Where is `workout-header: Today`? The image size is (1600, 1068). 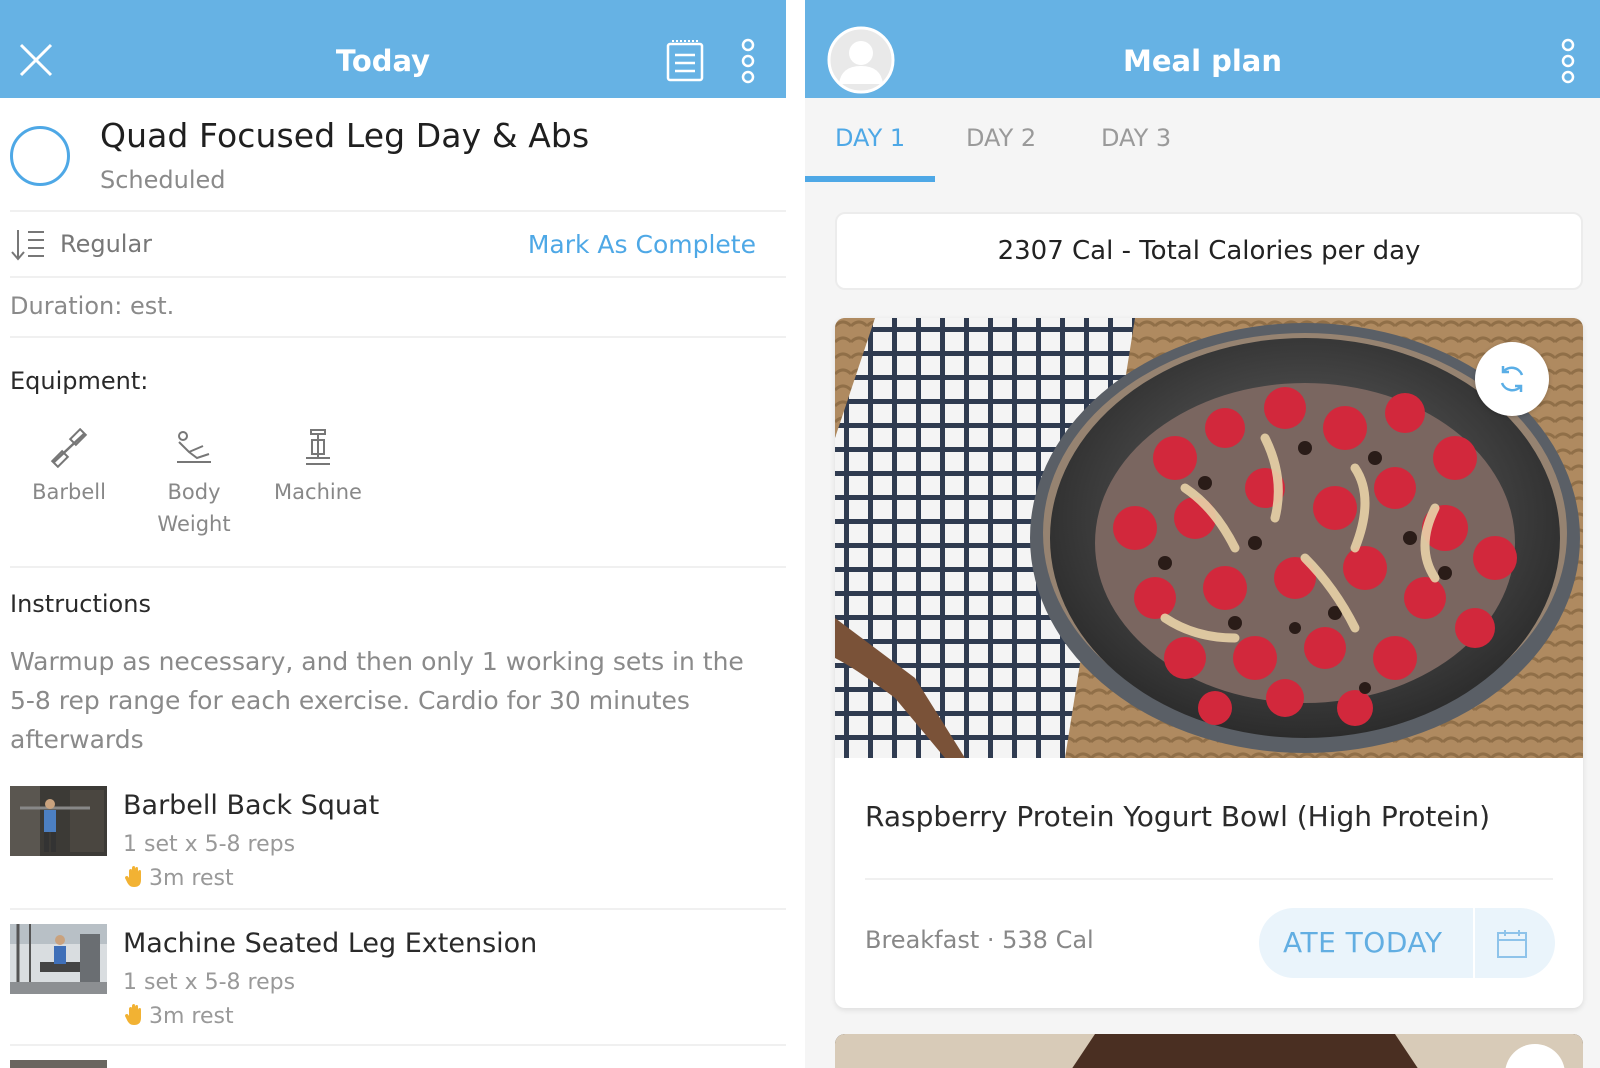
workout-header: Today is located at coordinates (393, 49).